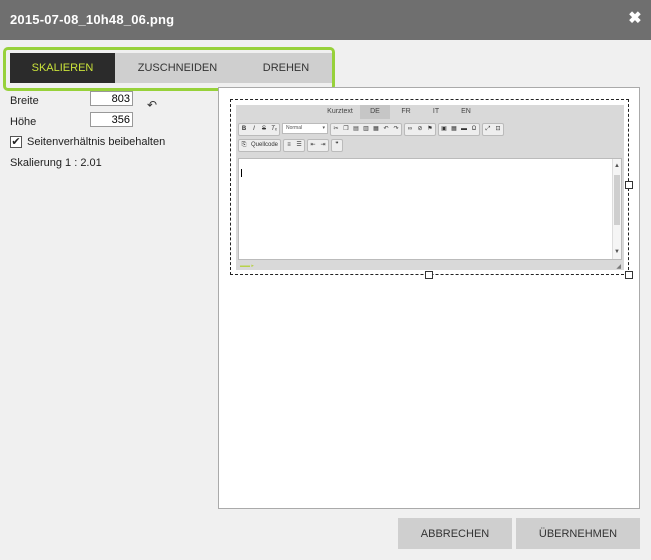  Describe the element at coordinates (436, 111) in the screenshot. I see `lang-tab-it: IT` at that location.